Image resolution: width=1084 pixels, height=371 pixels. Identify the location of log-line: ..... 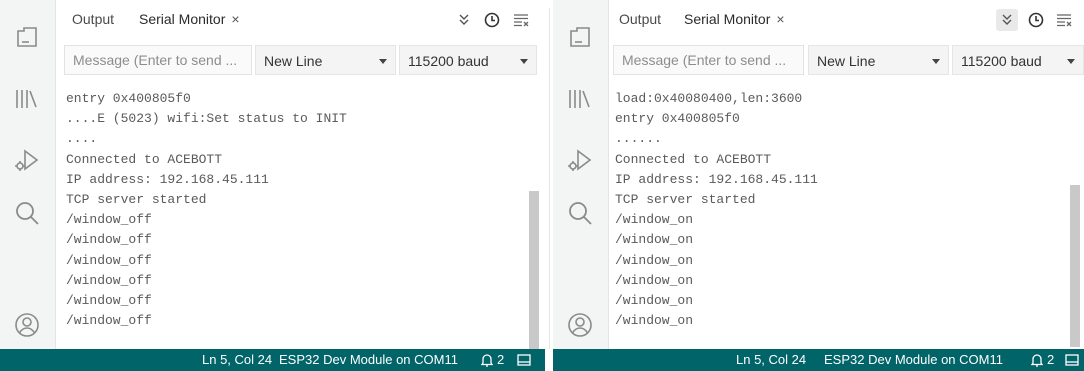
(82, 139).